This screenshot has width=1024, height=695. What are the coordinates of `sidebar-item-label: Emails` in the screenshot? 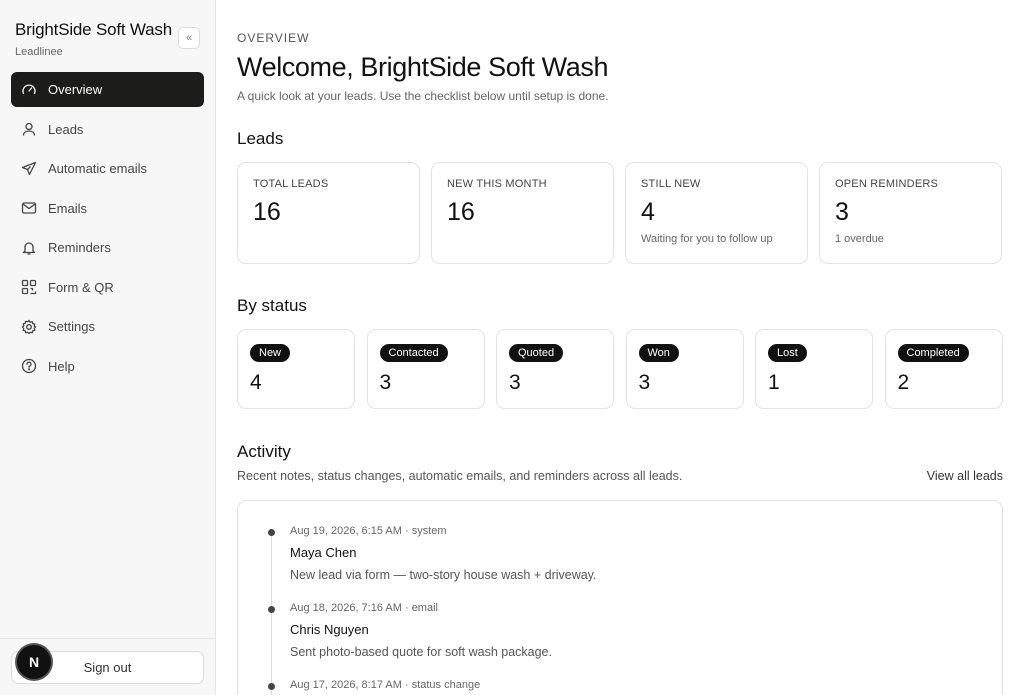 It's located at (68, 208).